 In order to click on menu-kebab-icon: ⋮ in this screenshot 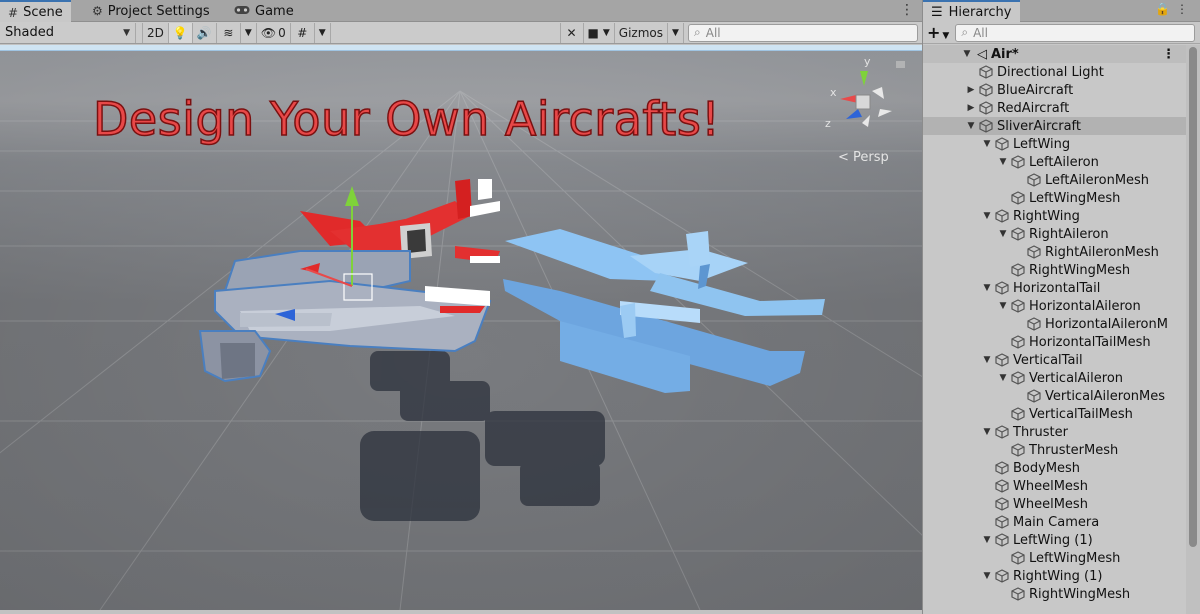, I will do `click(1185, 9)`.